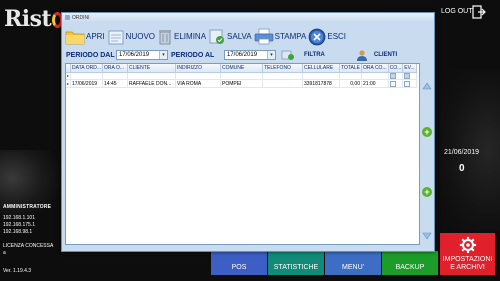 The height and width of the screenshot is (281, 500). Describe the element at coordinates (190, 36) in the screenshot. I see `elimina-label: ELIMINA` at that location.